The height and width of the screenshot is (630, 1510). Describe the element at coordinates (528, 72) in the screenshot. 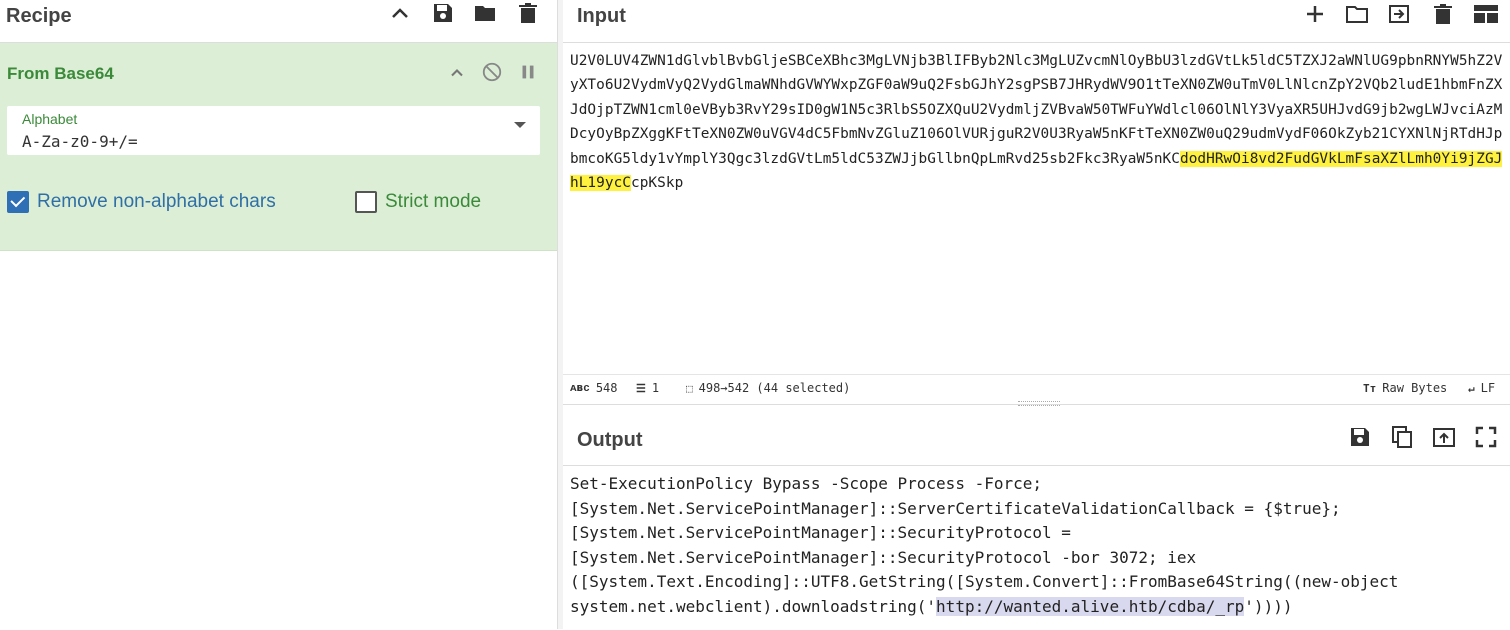

I see `pause-operation-icon` at that location.